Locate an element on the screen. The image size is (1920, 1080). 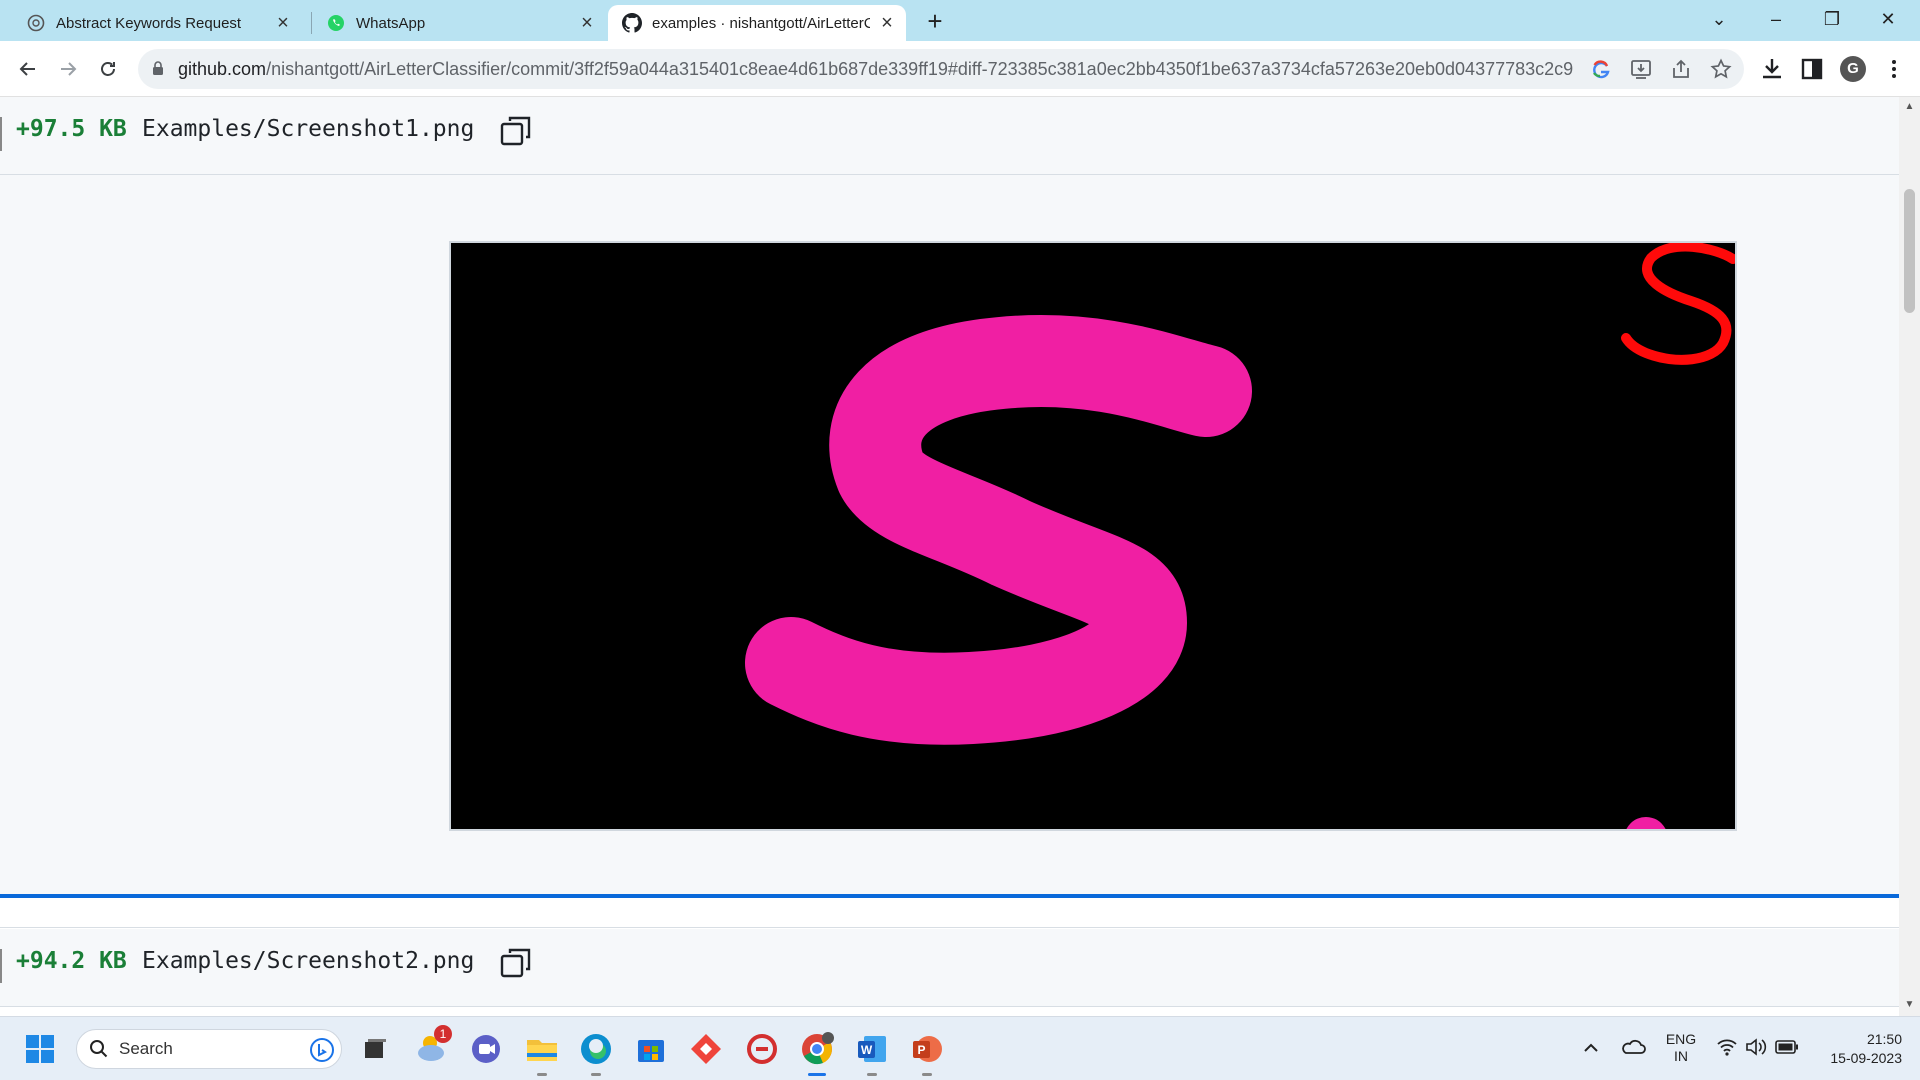
pink-s-stroke is located at coordinates (998, 529).